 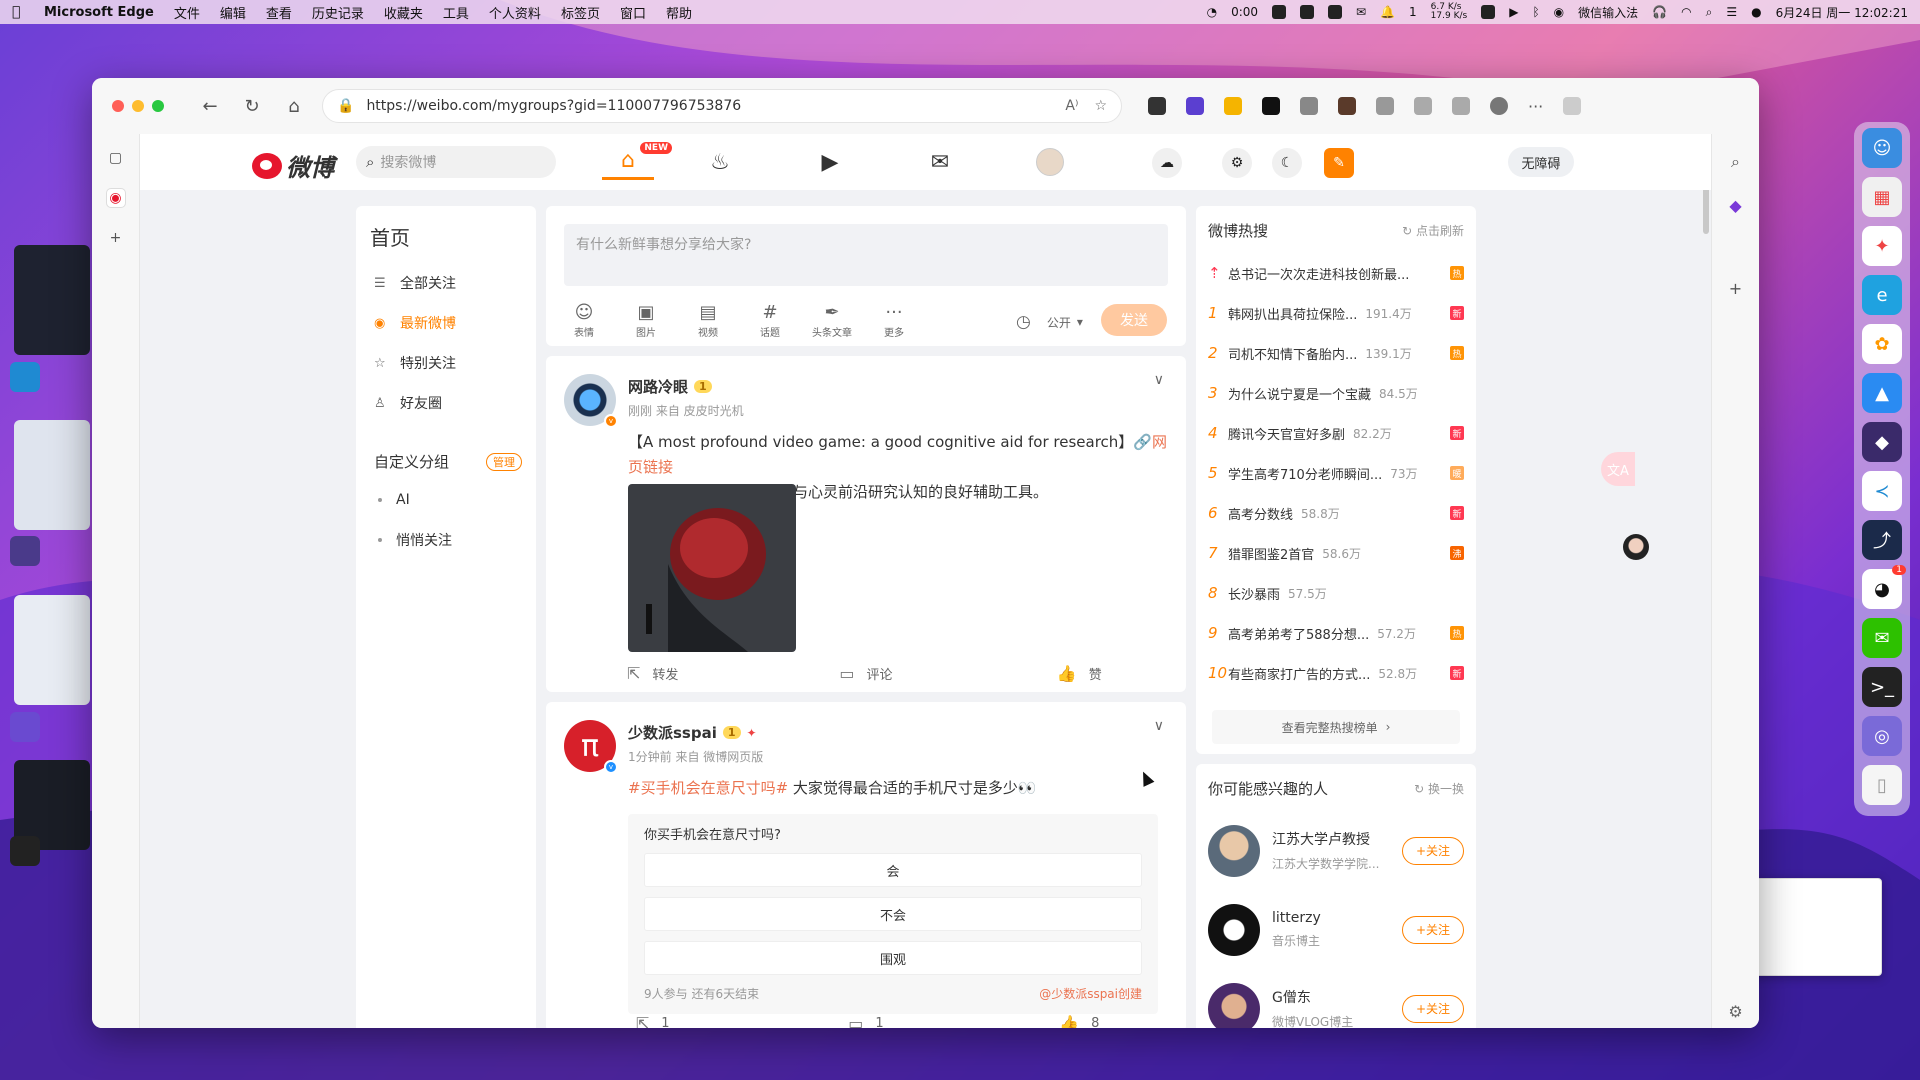 I want to click on like-button: 👍 赞, so click(x=1079, y=673).